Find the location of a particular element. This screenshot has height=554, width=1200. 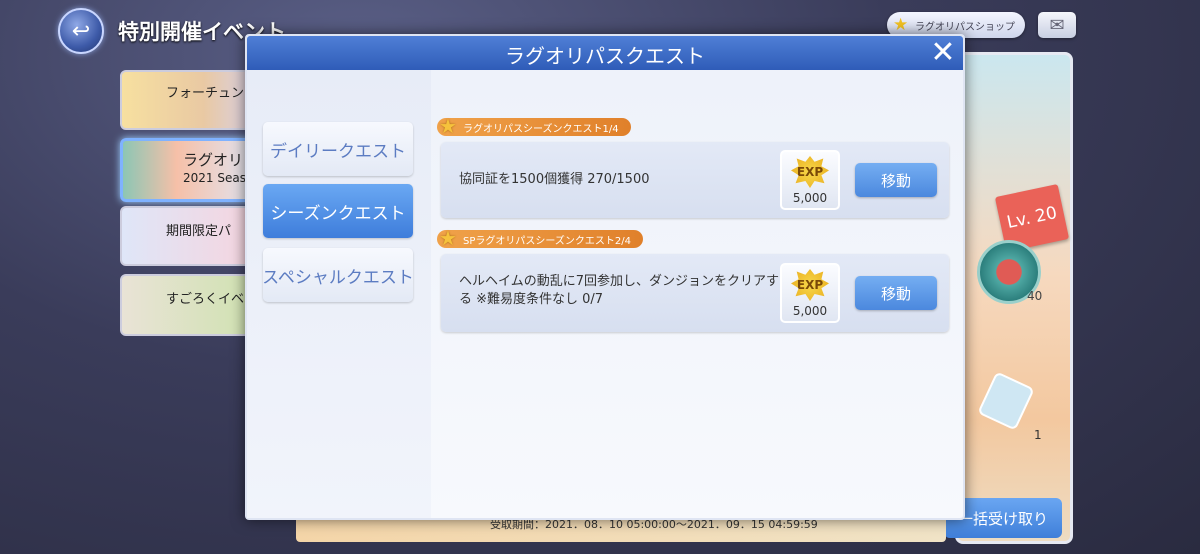

event-card-ragori-pass: ラグオリ 2021 Seas is located at coordinates (190, 170).